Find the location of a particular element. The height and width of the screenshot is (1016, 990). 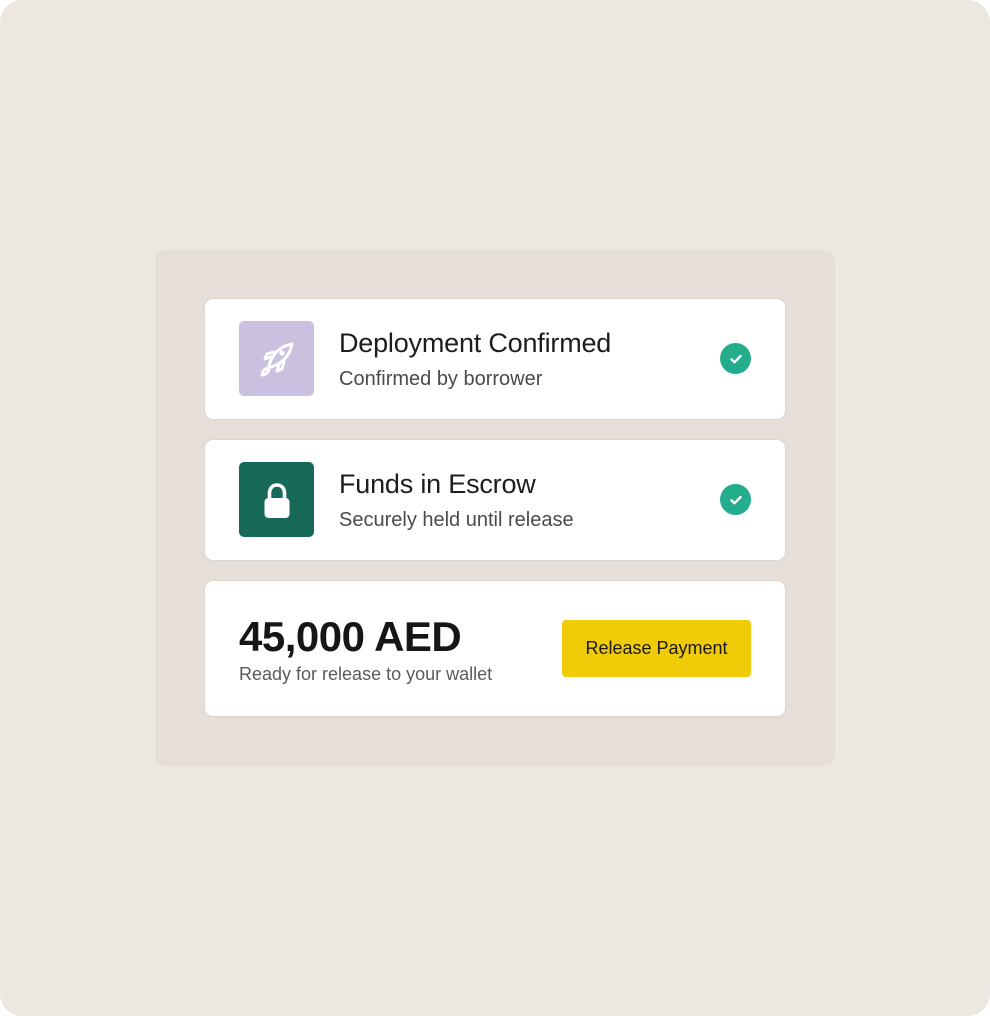

rocket-icon is located at coordinates (276, 359).